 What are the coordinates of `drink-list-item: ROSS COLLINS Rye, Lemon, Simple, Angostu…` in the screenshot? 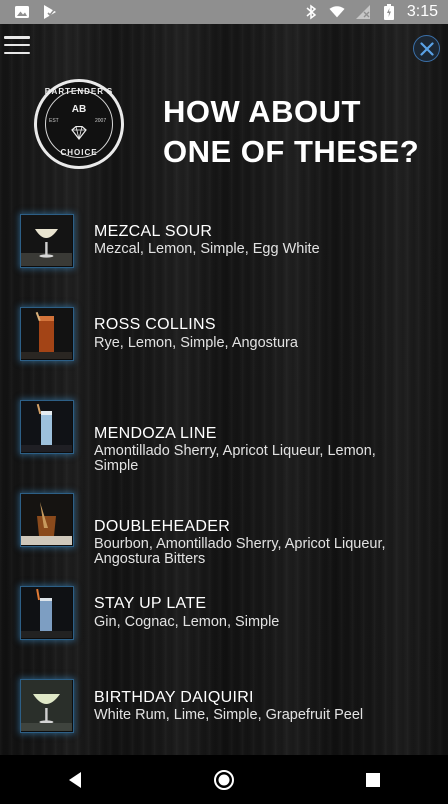 It's located at (224, 343).